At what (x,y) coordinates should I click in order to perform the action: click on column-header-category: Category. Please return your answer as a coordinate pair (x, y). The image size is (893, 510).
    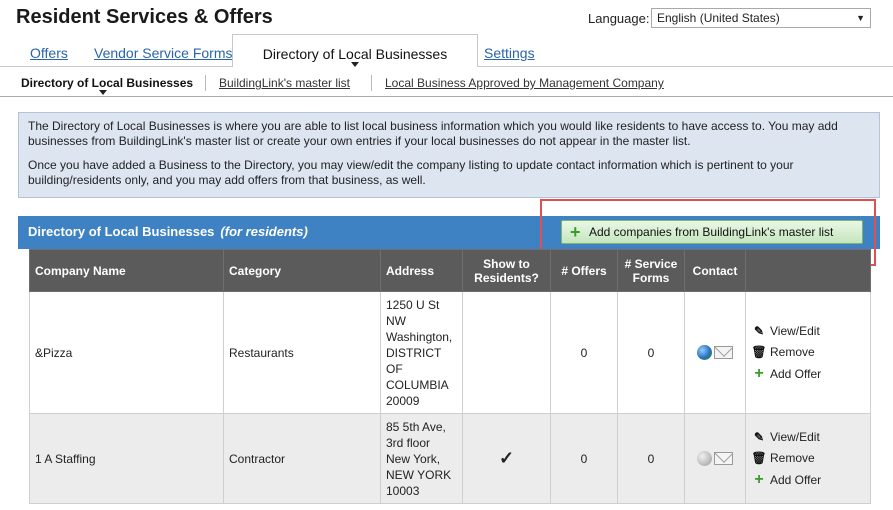
    Looking at the image, I should click on (302, 270).